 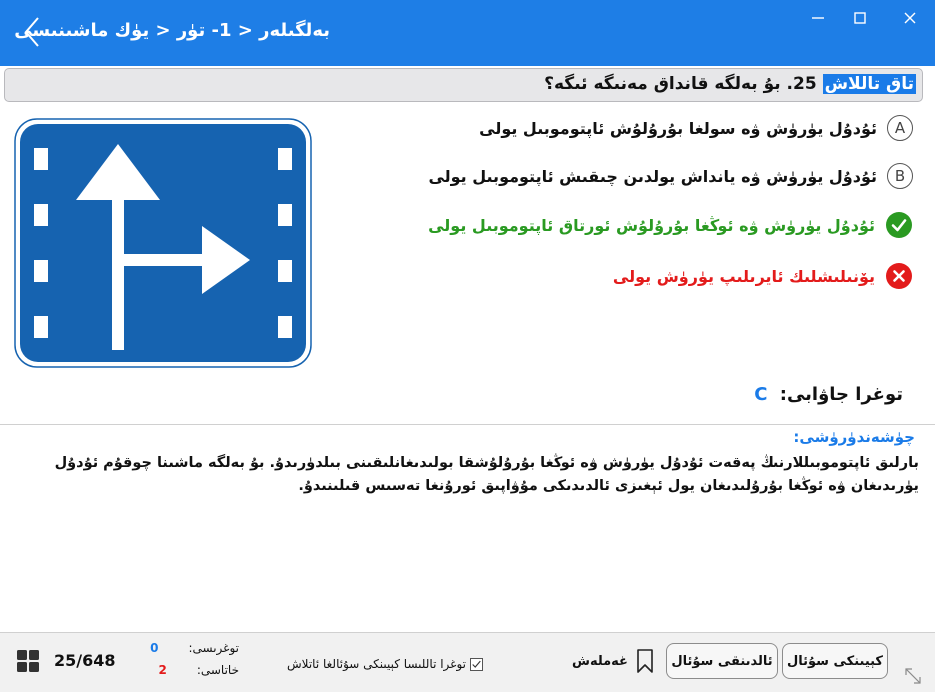 What do you see at coordinates (376, 664) in the screenshot?
I see `auto-next-label: توغرا تاللىسا كېيىنكى سۇئالغا ئاتلاش` at bounding box center [376, 664].